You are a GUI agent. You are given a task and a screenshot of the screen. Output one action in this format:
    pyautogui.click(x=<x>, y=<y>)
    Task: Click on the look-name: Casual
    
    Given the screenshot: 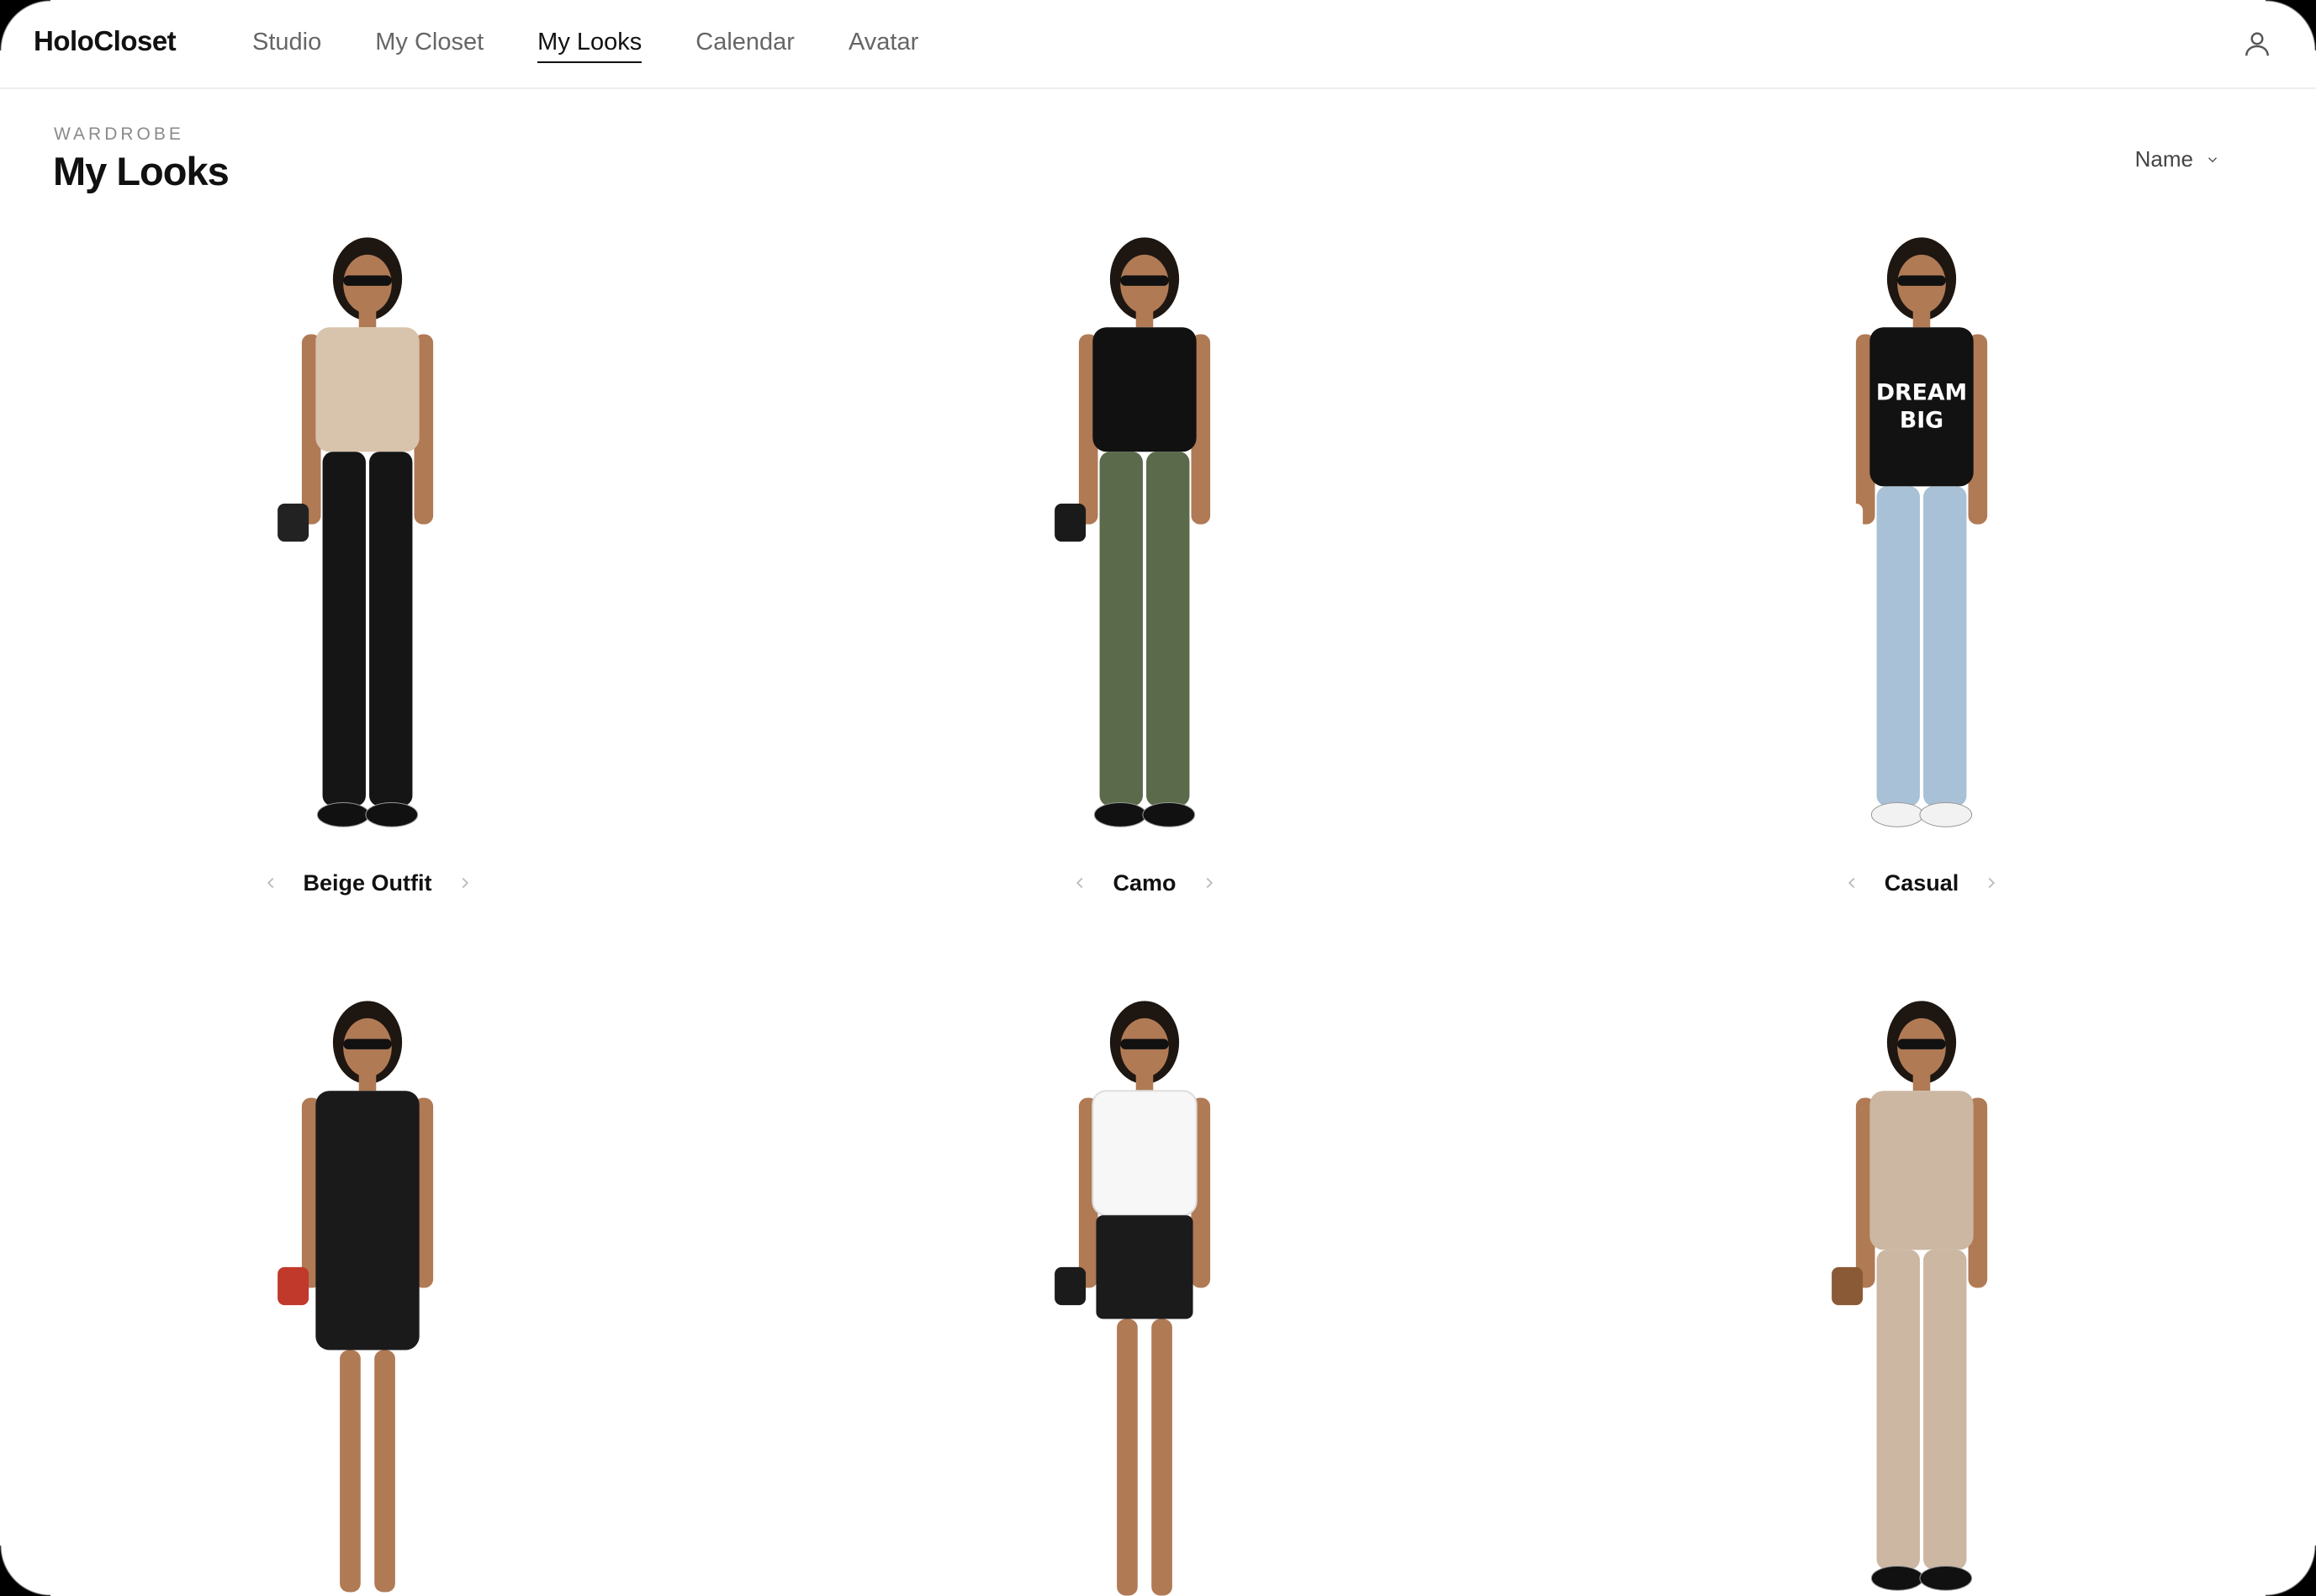 What is the action you would take?
    pyautogui.click(x=1921, y=882)
    